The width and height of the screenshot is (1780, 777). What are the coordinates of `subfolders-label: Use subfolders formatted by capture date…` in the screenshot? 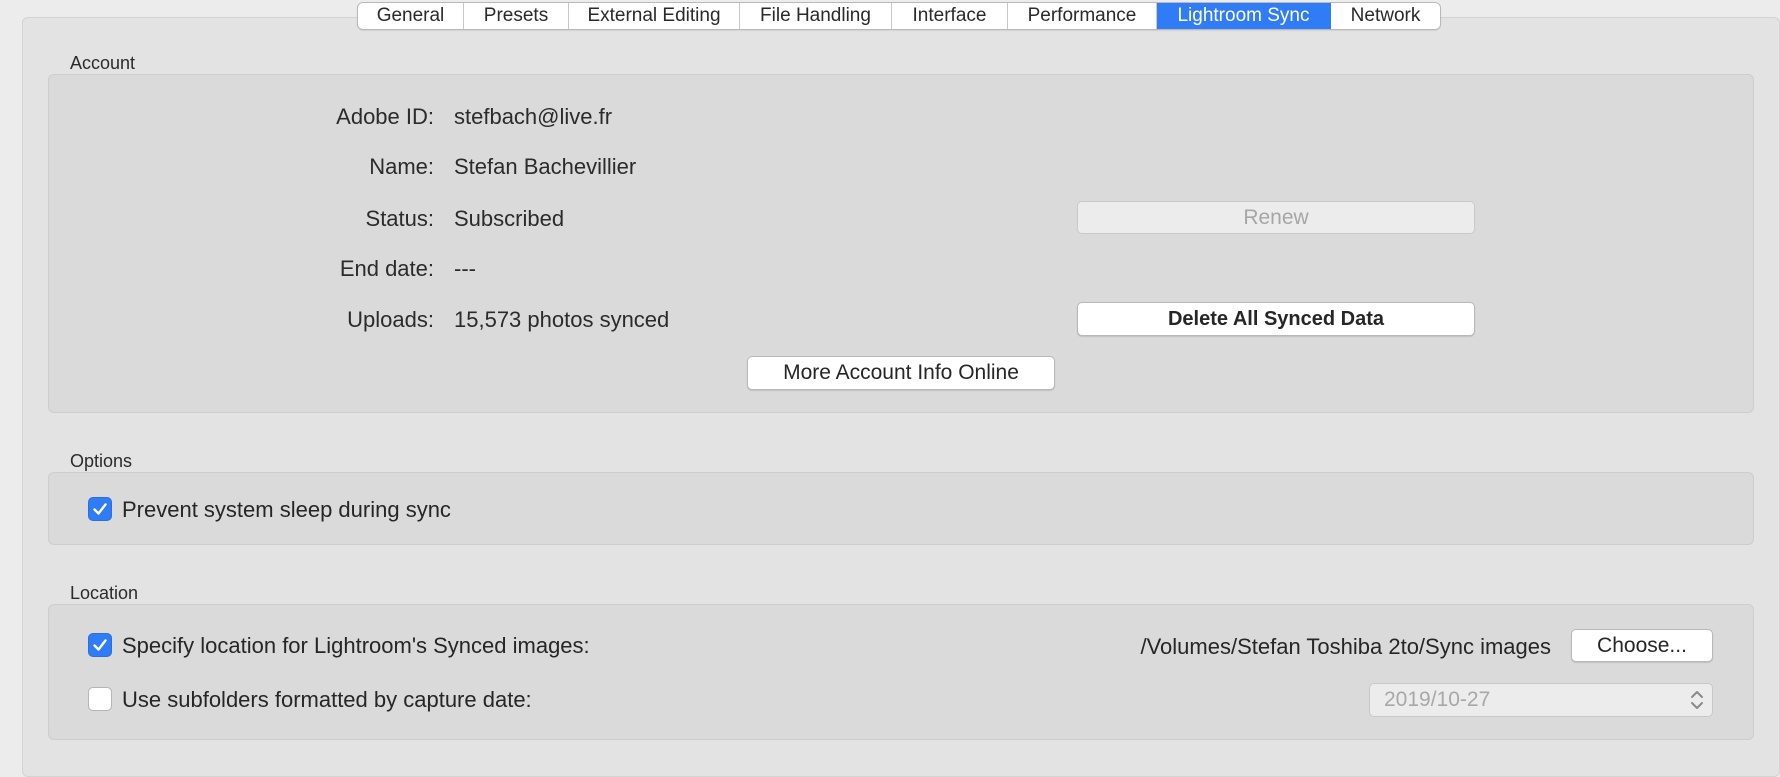 It's located at (327, 700).